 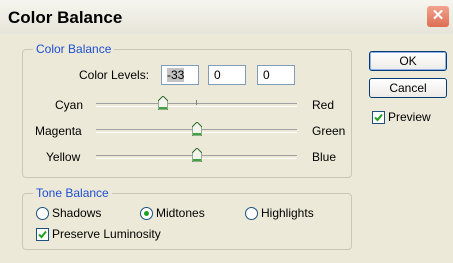 I want to click on midtones-radio, so click(x=146, y=213).